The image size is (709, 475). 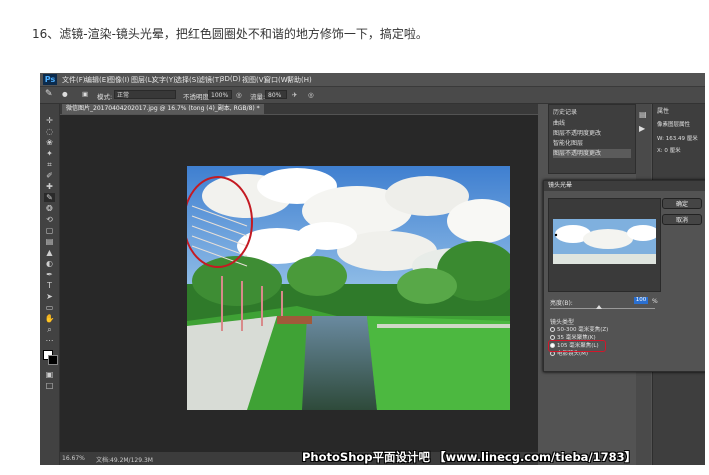 What do you see at coordinates (294, 95) in the screenshot?
I see `airbrush-icon: ✈` at bounding box center [294, 95].